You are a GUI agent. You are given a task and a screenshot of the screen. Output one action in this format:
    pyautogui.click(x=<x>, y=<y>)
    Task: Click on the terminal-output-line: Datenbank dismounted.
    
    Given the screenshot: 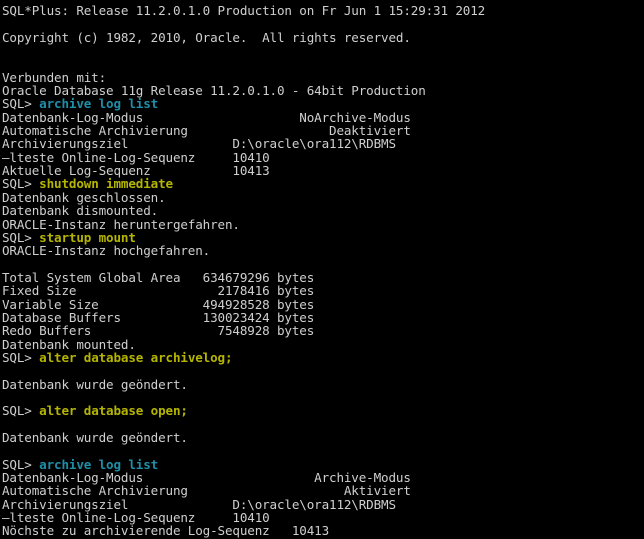 What is the action you would take?
    pyautogui.click(x=323, y=210)
    